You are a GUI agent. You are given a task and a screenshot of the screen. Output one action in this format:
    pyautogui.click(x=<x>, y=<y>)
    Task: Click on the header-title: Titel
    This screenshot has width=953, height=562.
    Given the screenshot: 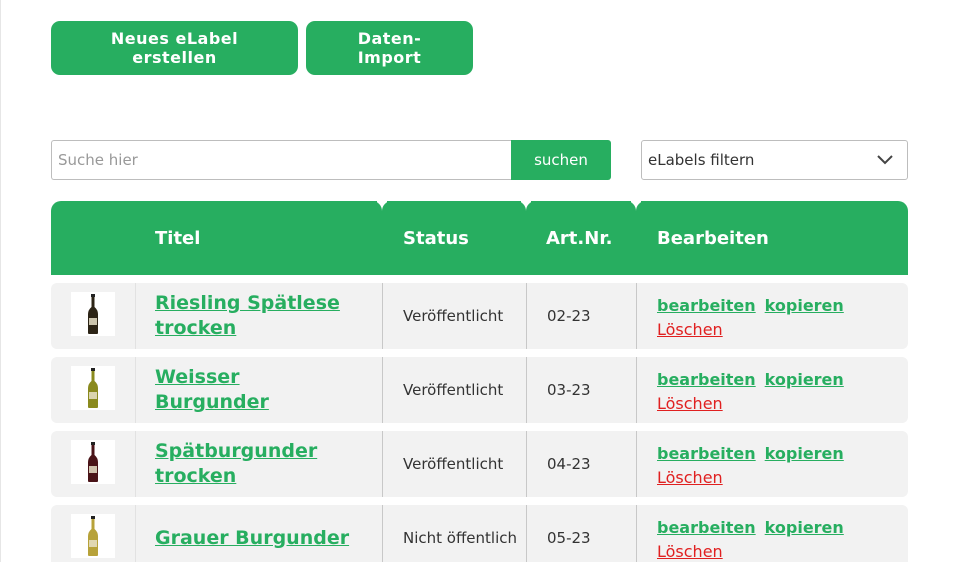 What is the action you would take?
    pyautogui.click(x=178, y=238)
    